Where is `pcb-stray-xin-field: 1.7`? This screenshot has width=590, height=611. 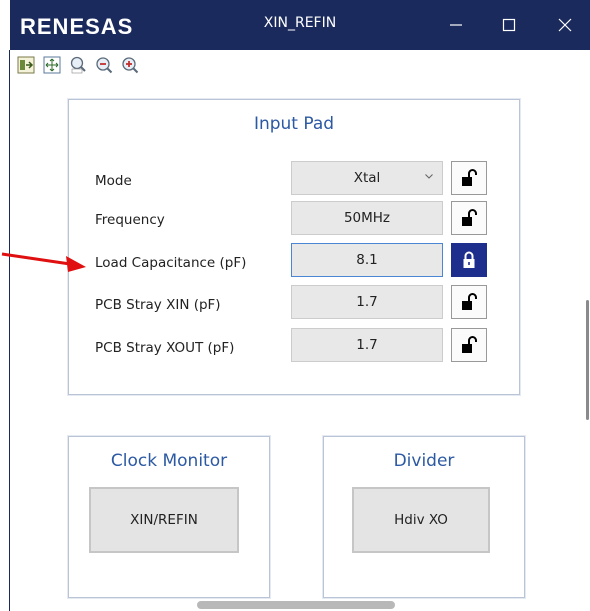
pcb-stray-xin-field: 1.7 is located at coordinates (367, 302).